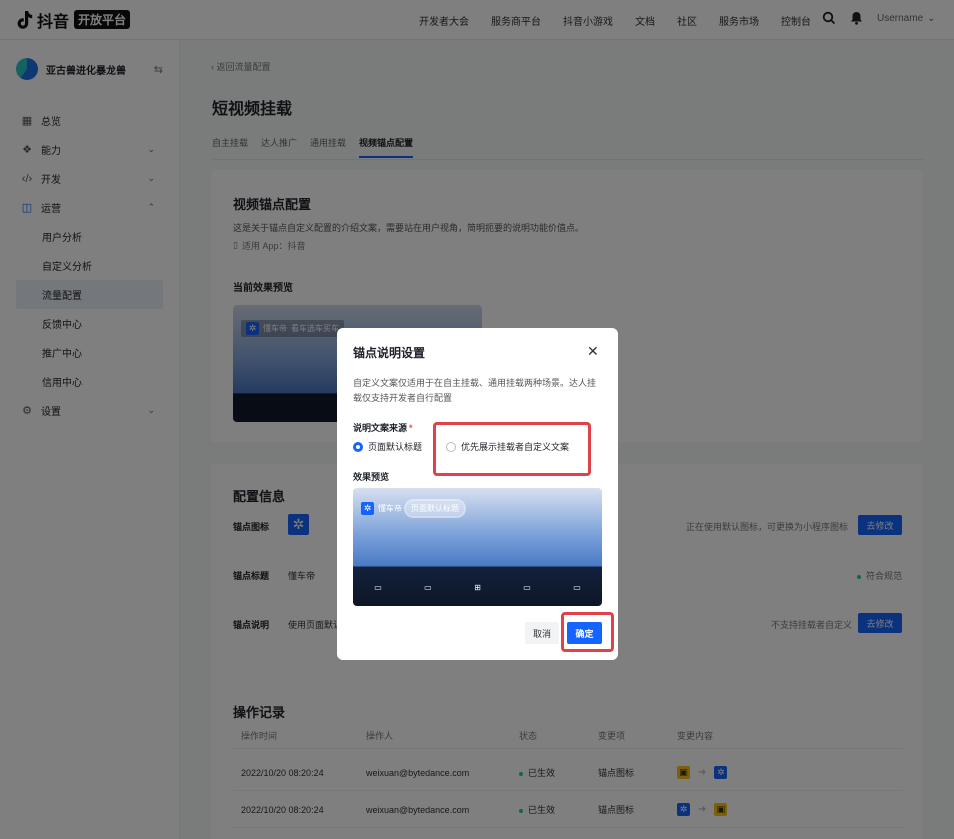  I want to click on effect-preview: ✲ 懂车帝 页面默认标题 ▭ ▭ ⊞ ▭ ▭, so click(477, 547).